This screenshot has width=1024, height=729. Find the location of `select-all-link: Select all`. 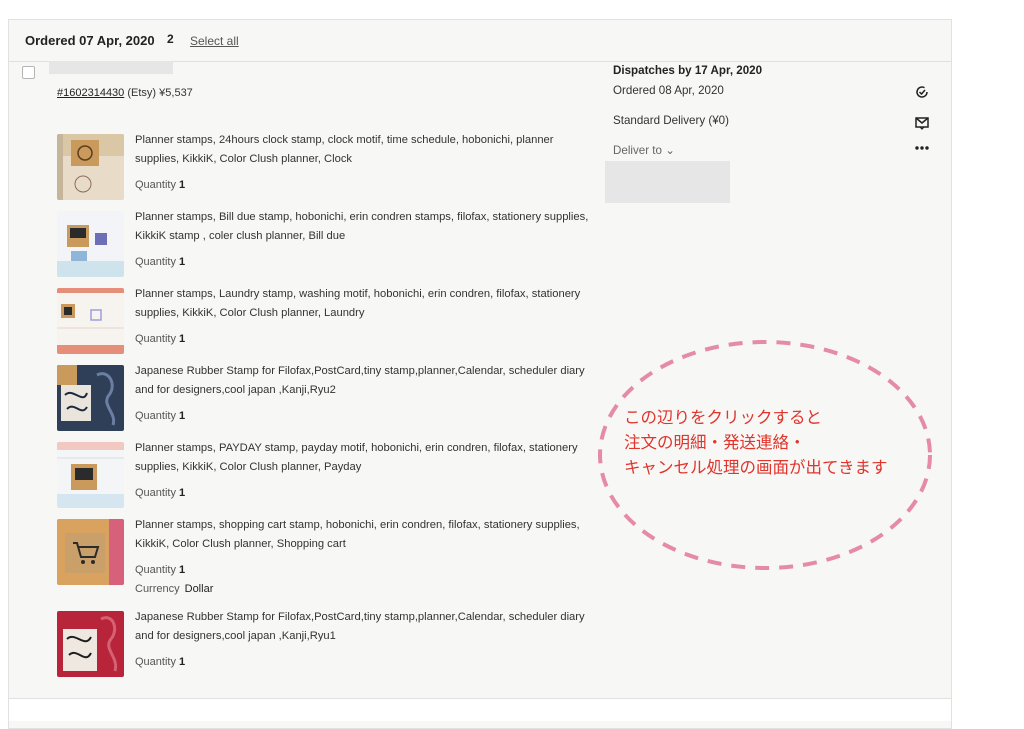

select-all-link: Select all is located at coordinates (214, 41).